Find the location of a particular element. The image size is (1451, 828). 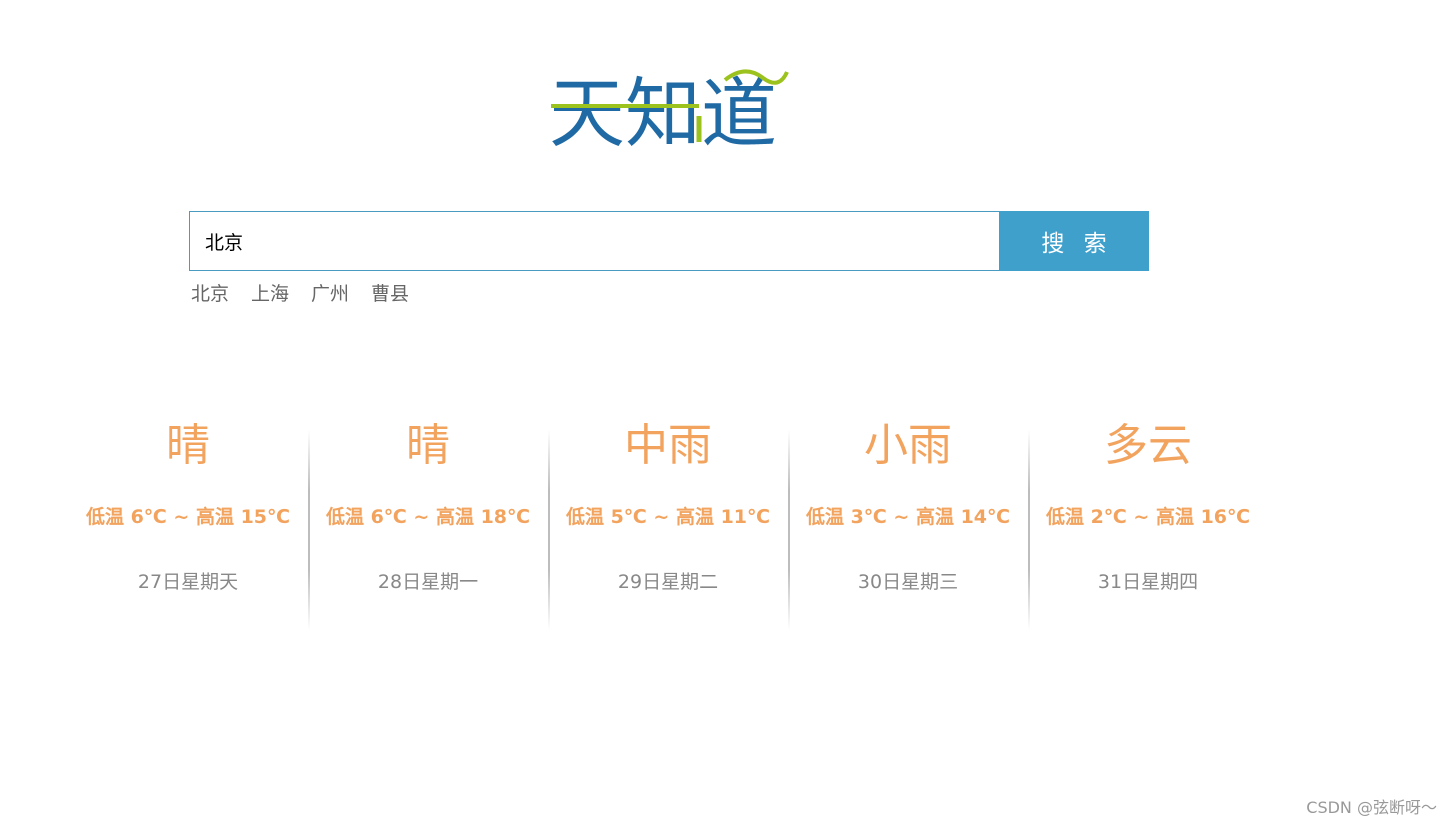

forecast-date: 28日星期一 is located at coordinates (428, 582).